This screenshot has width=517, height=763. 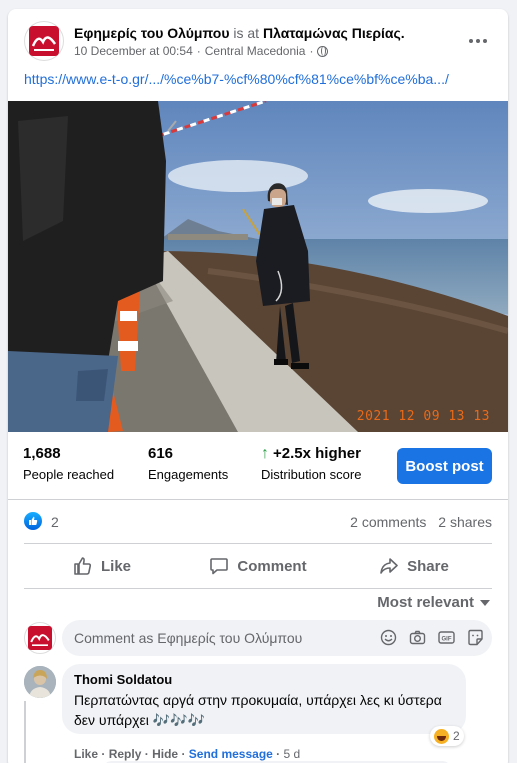 I want to click on shares-count: 2 shares, so click(x=465, y=522).